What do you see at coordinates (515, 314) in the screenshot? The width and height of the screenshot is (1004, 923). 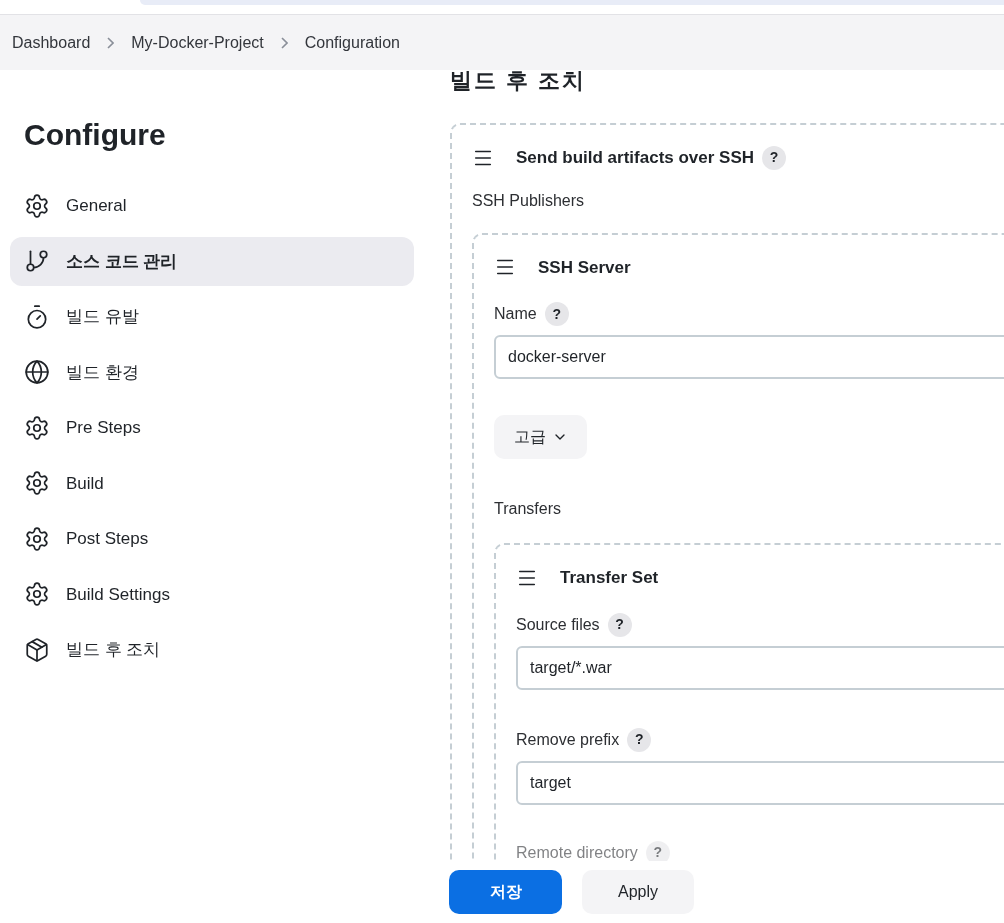 I see `field-label: Name` at bounding box center [515, 314].